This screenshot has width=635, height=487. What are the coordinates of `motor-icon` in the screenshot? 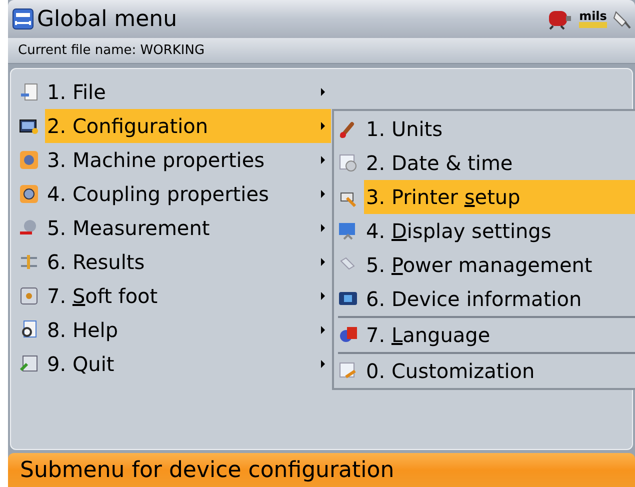 It's located at (560, 19).